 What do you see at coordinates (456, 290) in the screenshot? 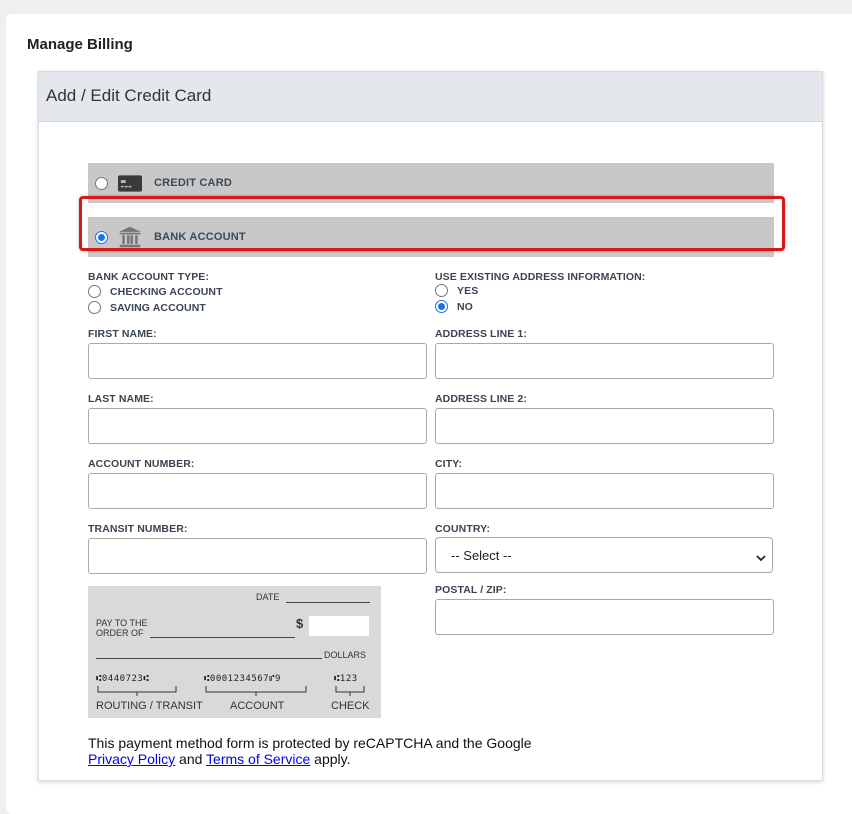
I see `existing-address-yes-option: YES` at bounding box center [456, 290].